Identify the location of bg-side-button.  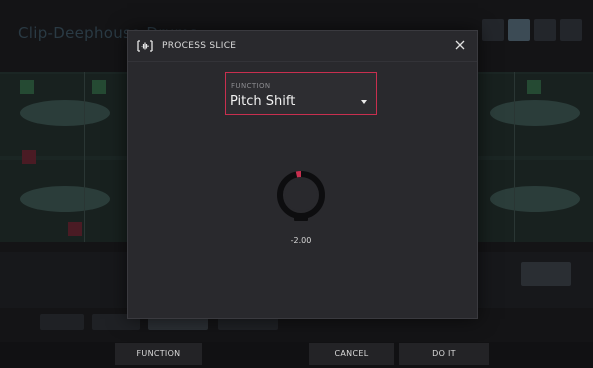
(546, 274).